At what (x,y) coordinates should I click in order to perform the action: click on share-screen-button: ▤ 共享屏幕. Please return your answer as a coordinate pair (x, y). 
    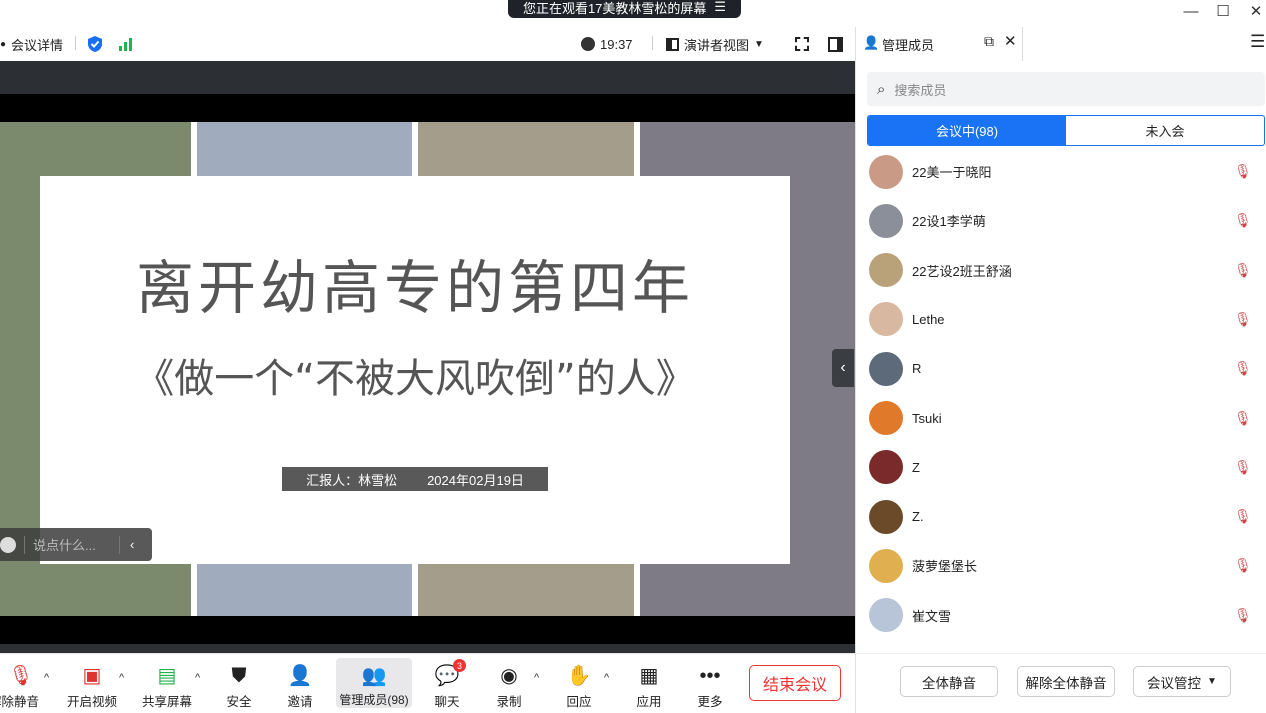
    Looking at the image, I should click on (167, 684).